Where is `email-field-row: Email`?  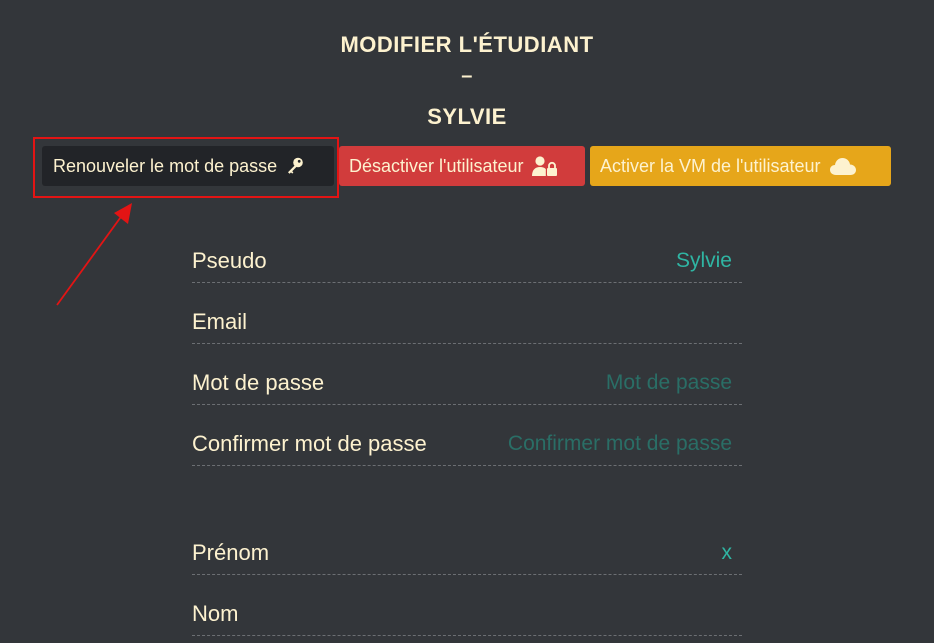 email-field-row: Email is located at coordinates (467, 322).